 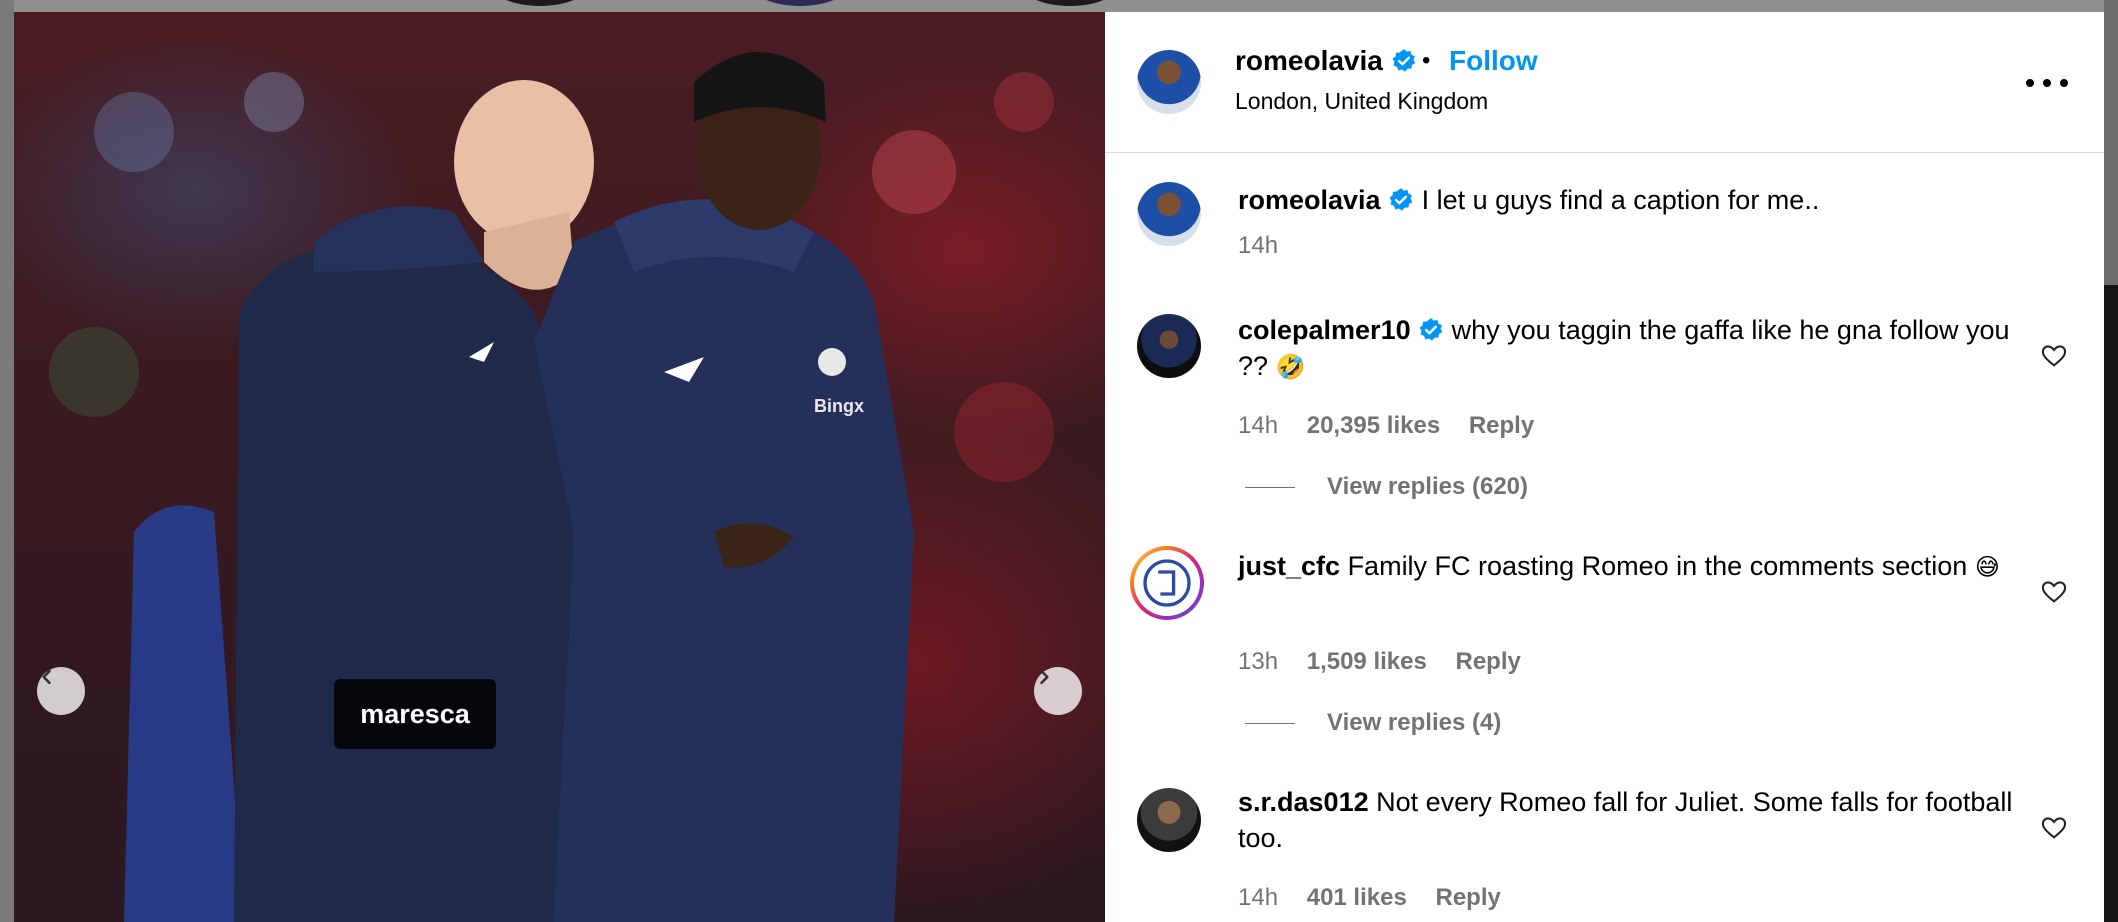 I want to click on view-replies-label: View replies (4), so click(x=1414, y=722).